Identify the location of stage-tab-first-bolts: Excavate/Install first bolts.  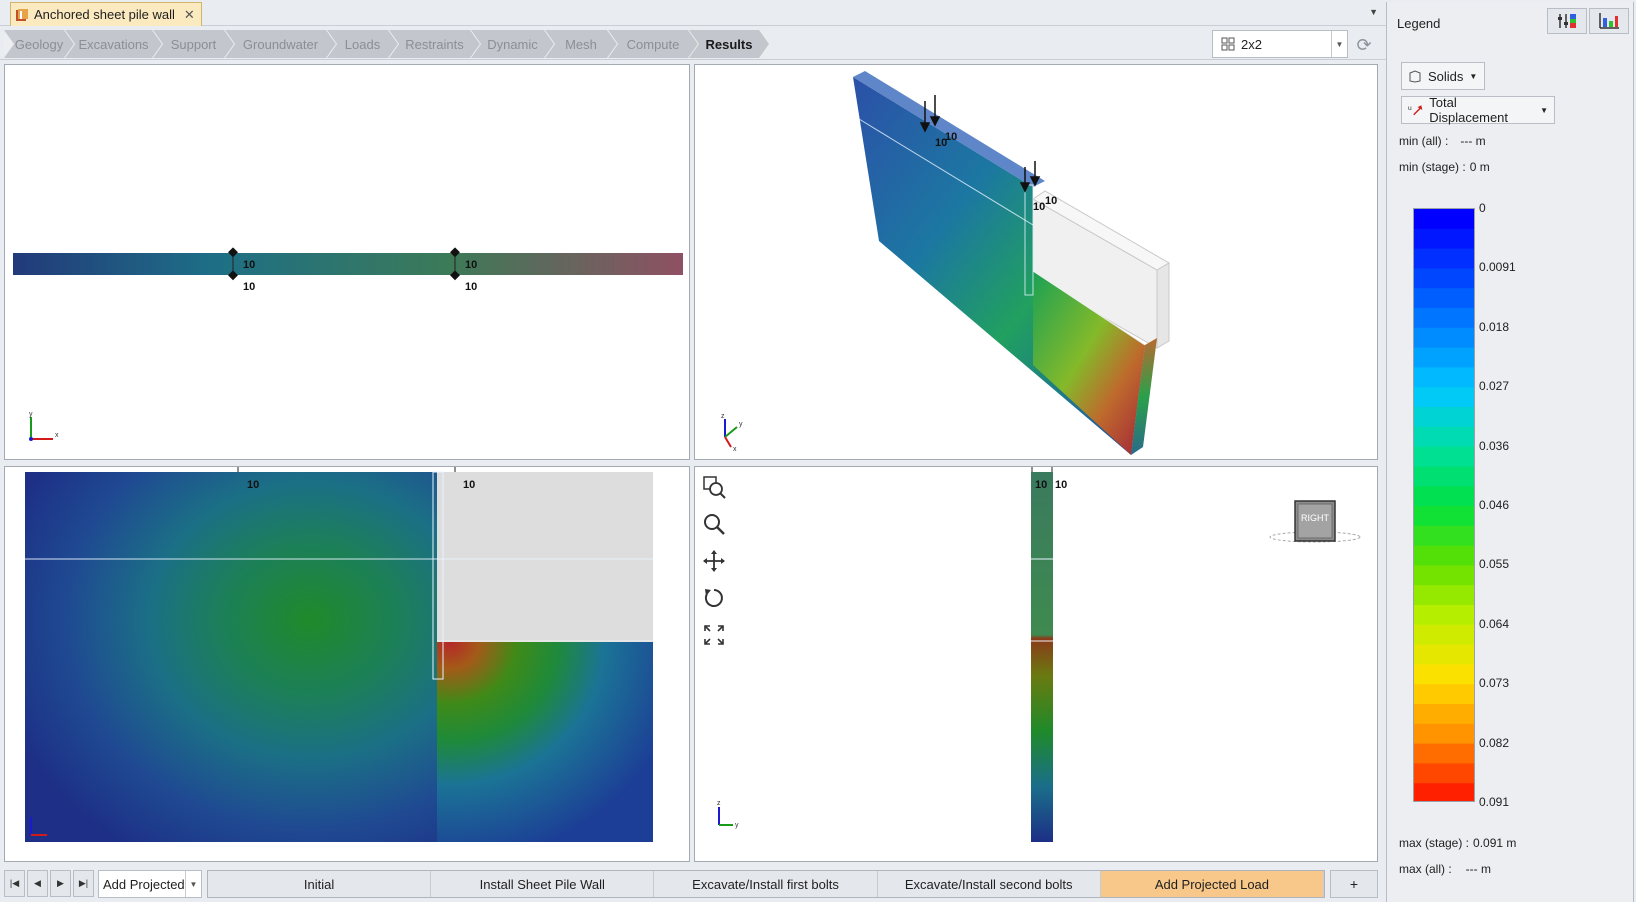
(766, 884).